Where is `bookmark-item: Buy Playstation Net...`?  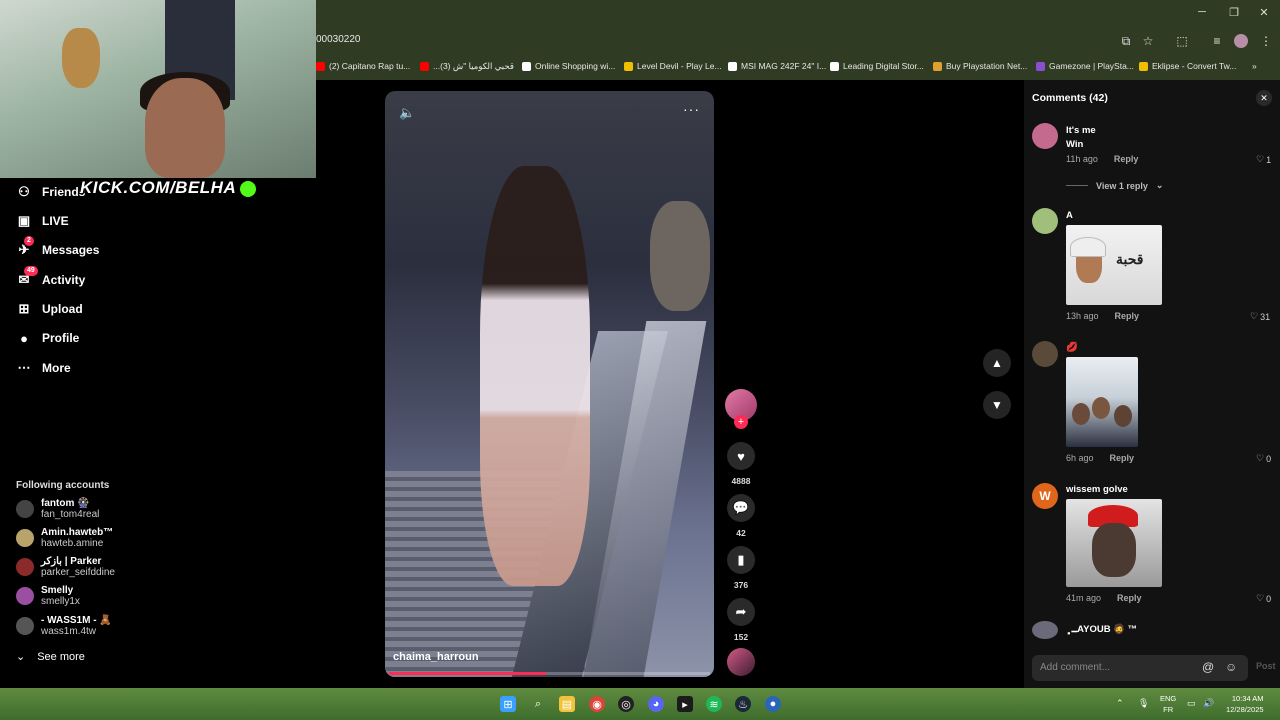 bookmark-item: Buy Playstation Net... is located at coordinates (980, 66).